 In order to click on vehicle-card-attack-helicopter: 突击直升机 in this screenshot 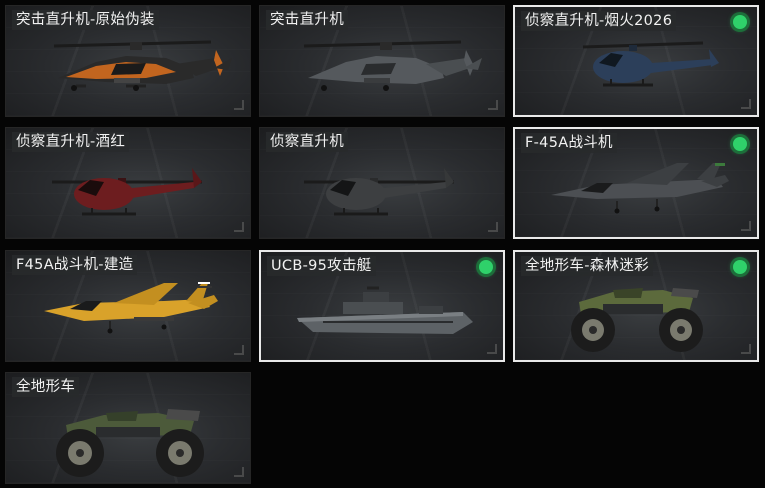, I will do `click(382, 61)`.